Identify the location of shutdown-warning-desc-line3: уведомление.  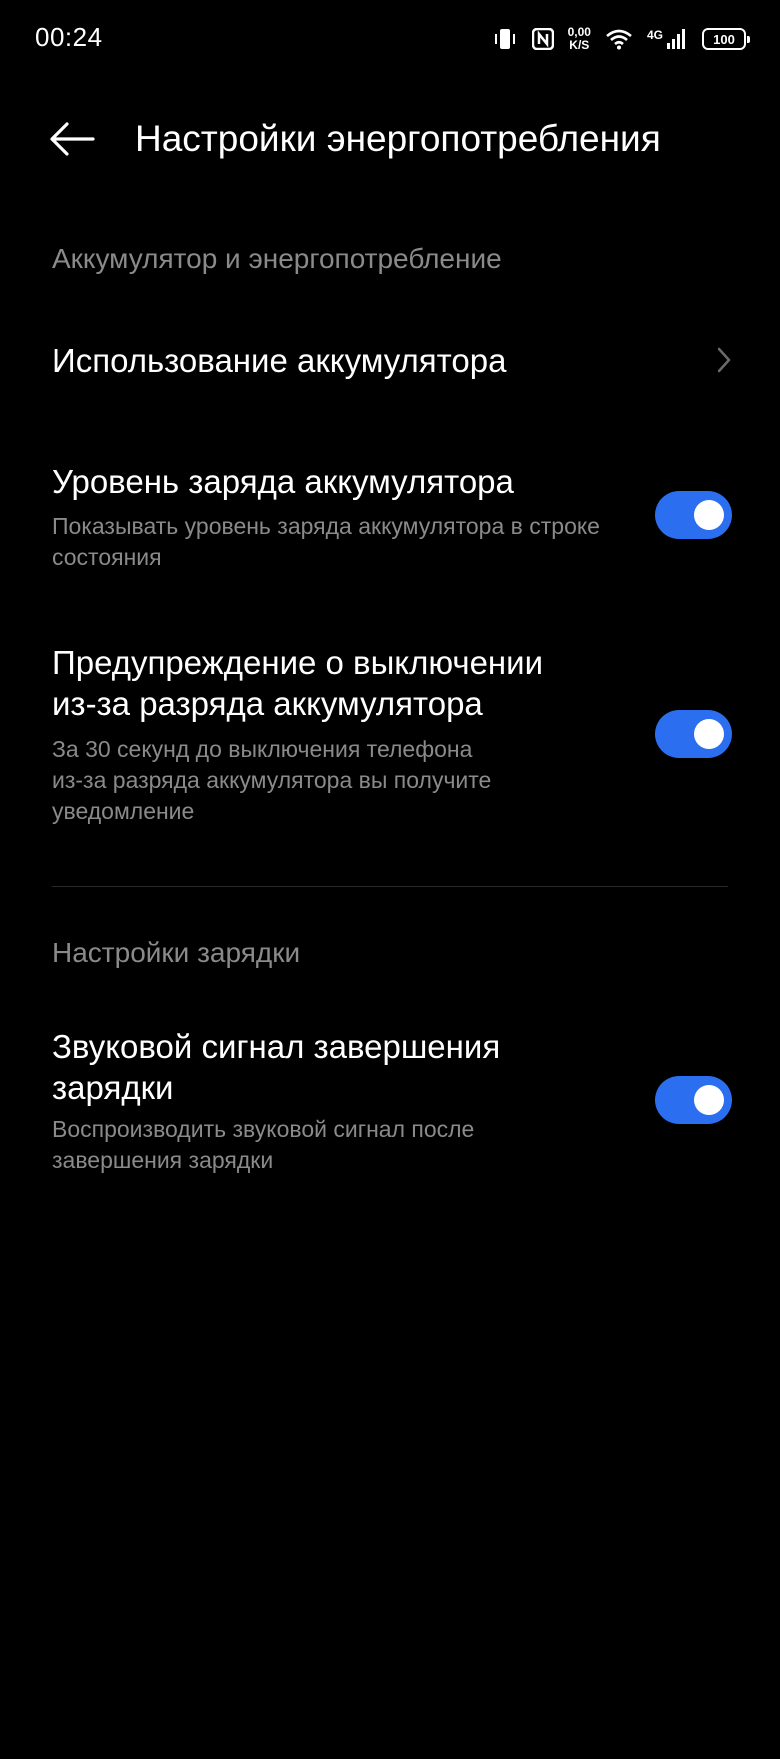
(123, 811).